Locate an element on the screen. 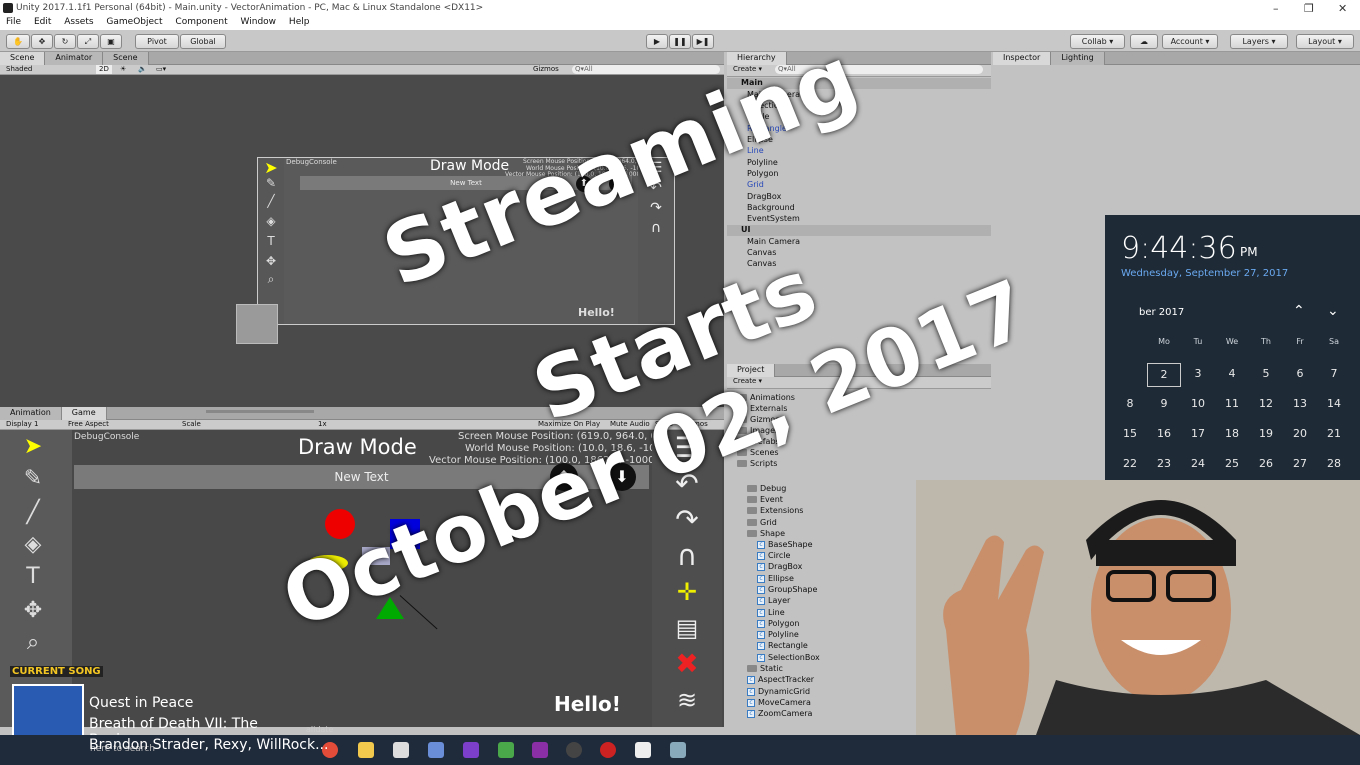  script-item: c DragBox is located at coordinates (779, 566).